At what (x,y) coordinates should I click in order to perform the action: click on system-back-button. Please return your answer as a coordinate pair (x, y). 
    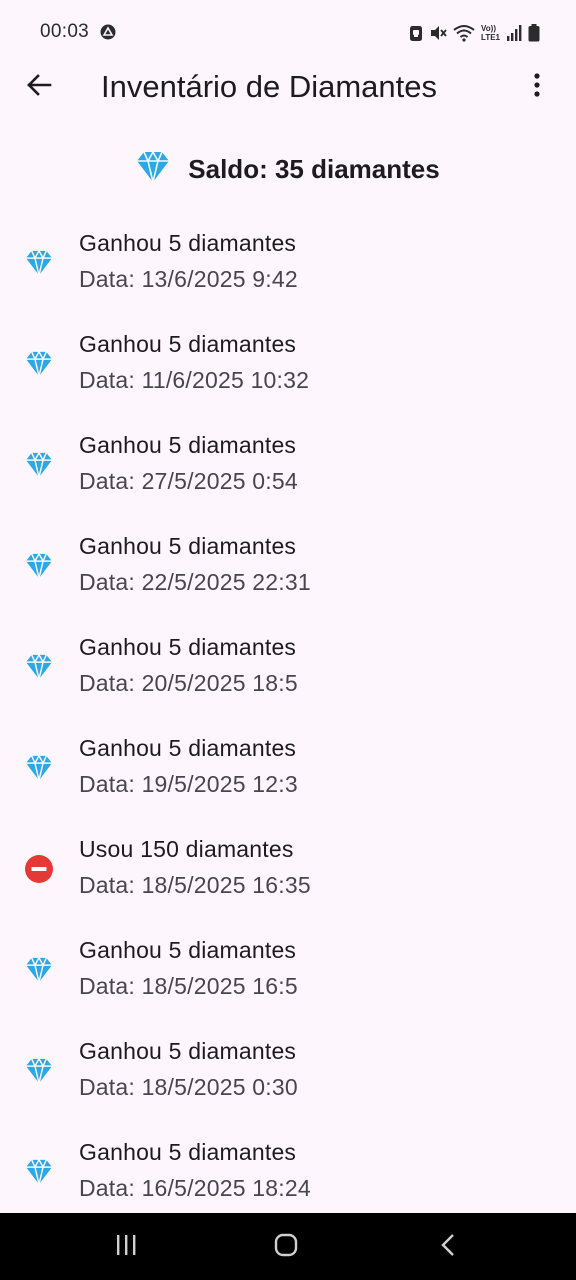
    Looking at the image, I should click on (448, 1247).